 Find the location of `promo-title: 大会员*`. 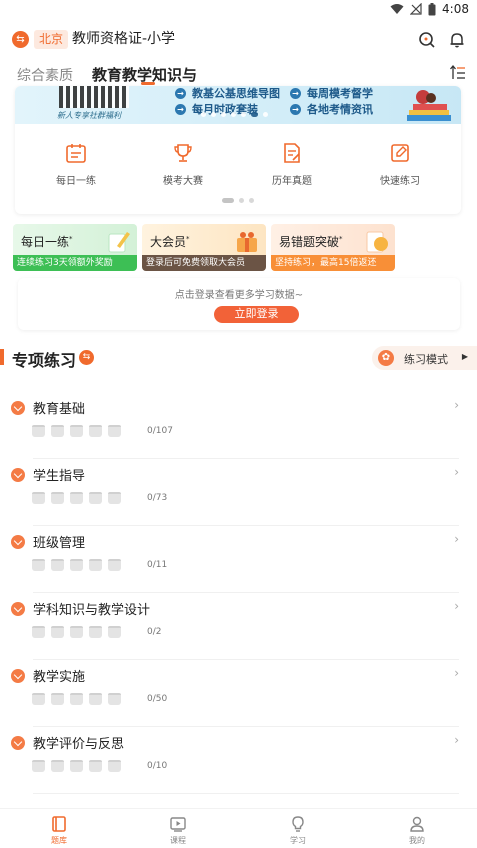

promo-title: 大会员* is located at coordinates (170, 242).